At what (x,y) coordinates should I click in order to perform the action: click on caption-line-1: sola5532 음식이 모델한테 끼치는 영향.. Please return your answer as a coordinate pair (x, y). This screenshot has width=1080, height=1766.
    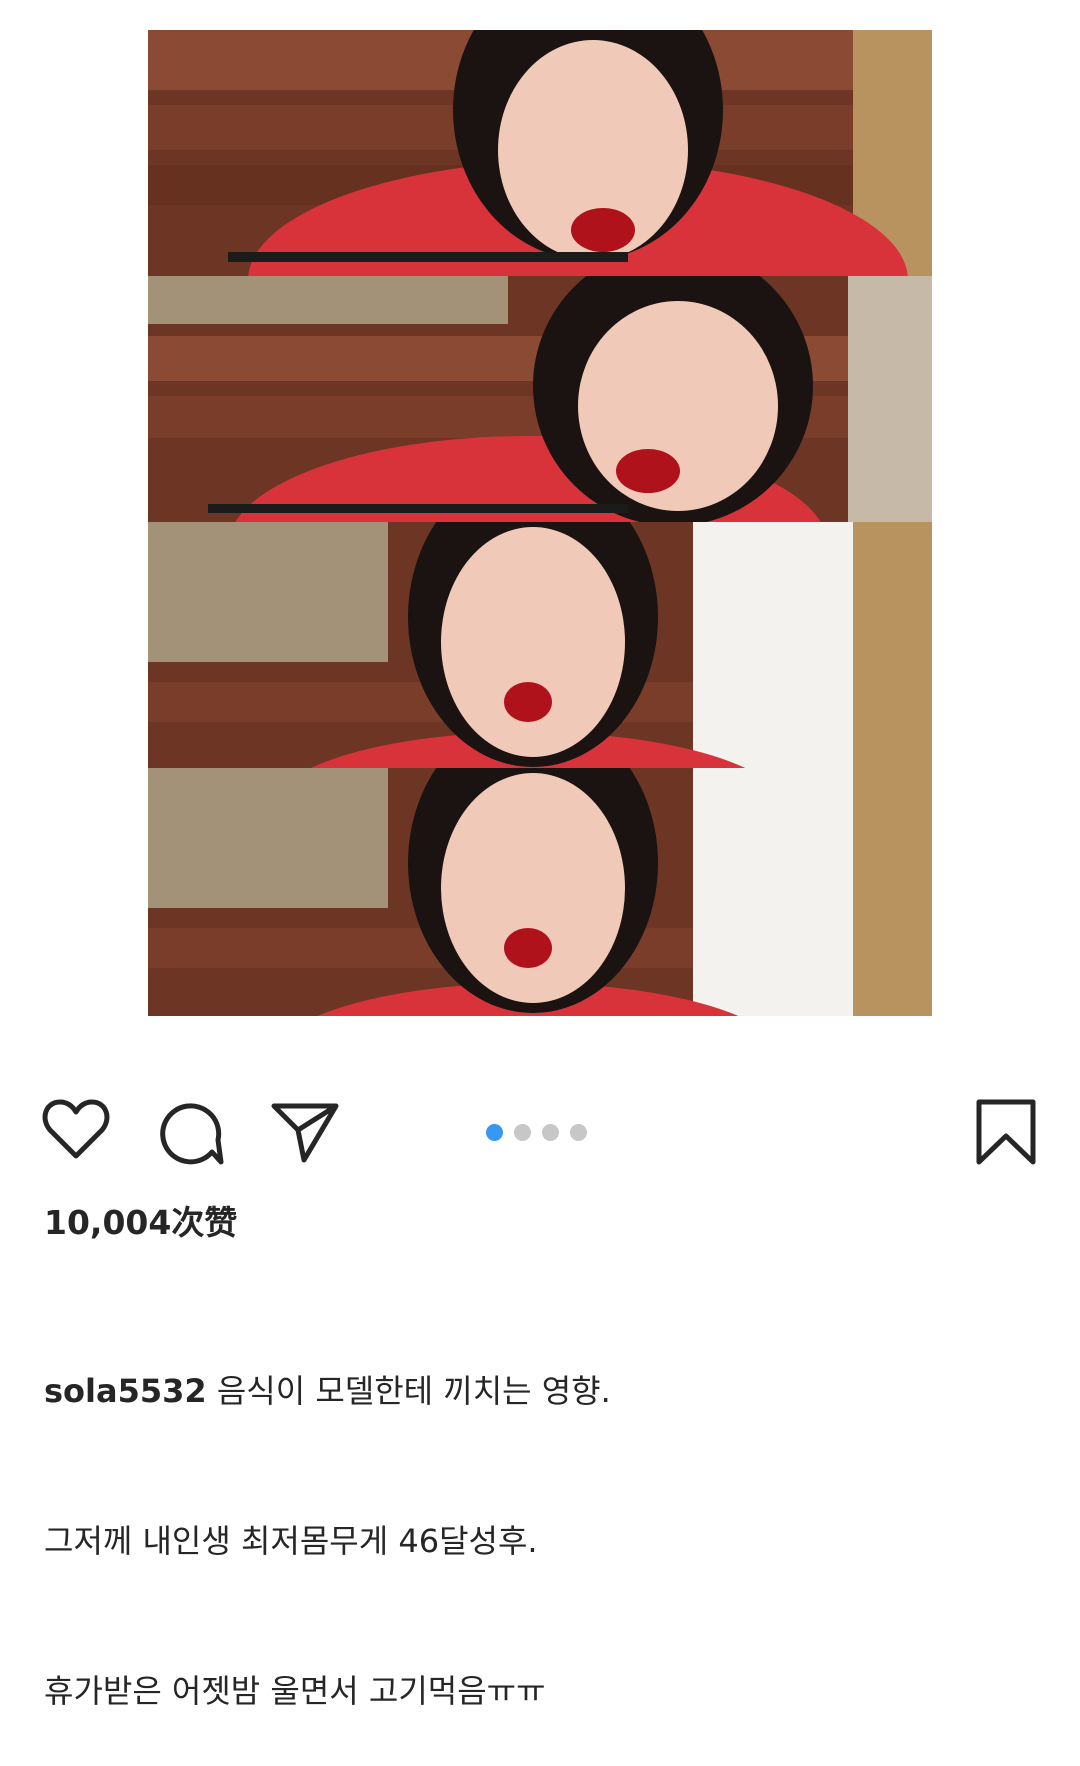
    Looking at the image, I should click on (544, 1391).